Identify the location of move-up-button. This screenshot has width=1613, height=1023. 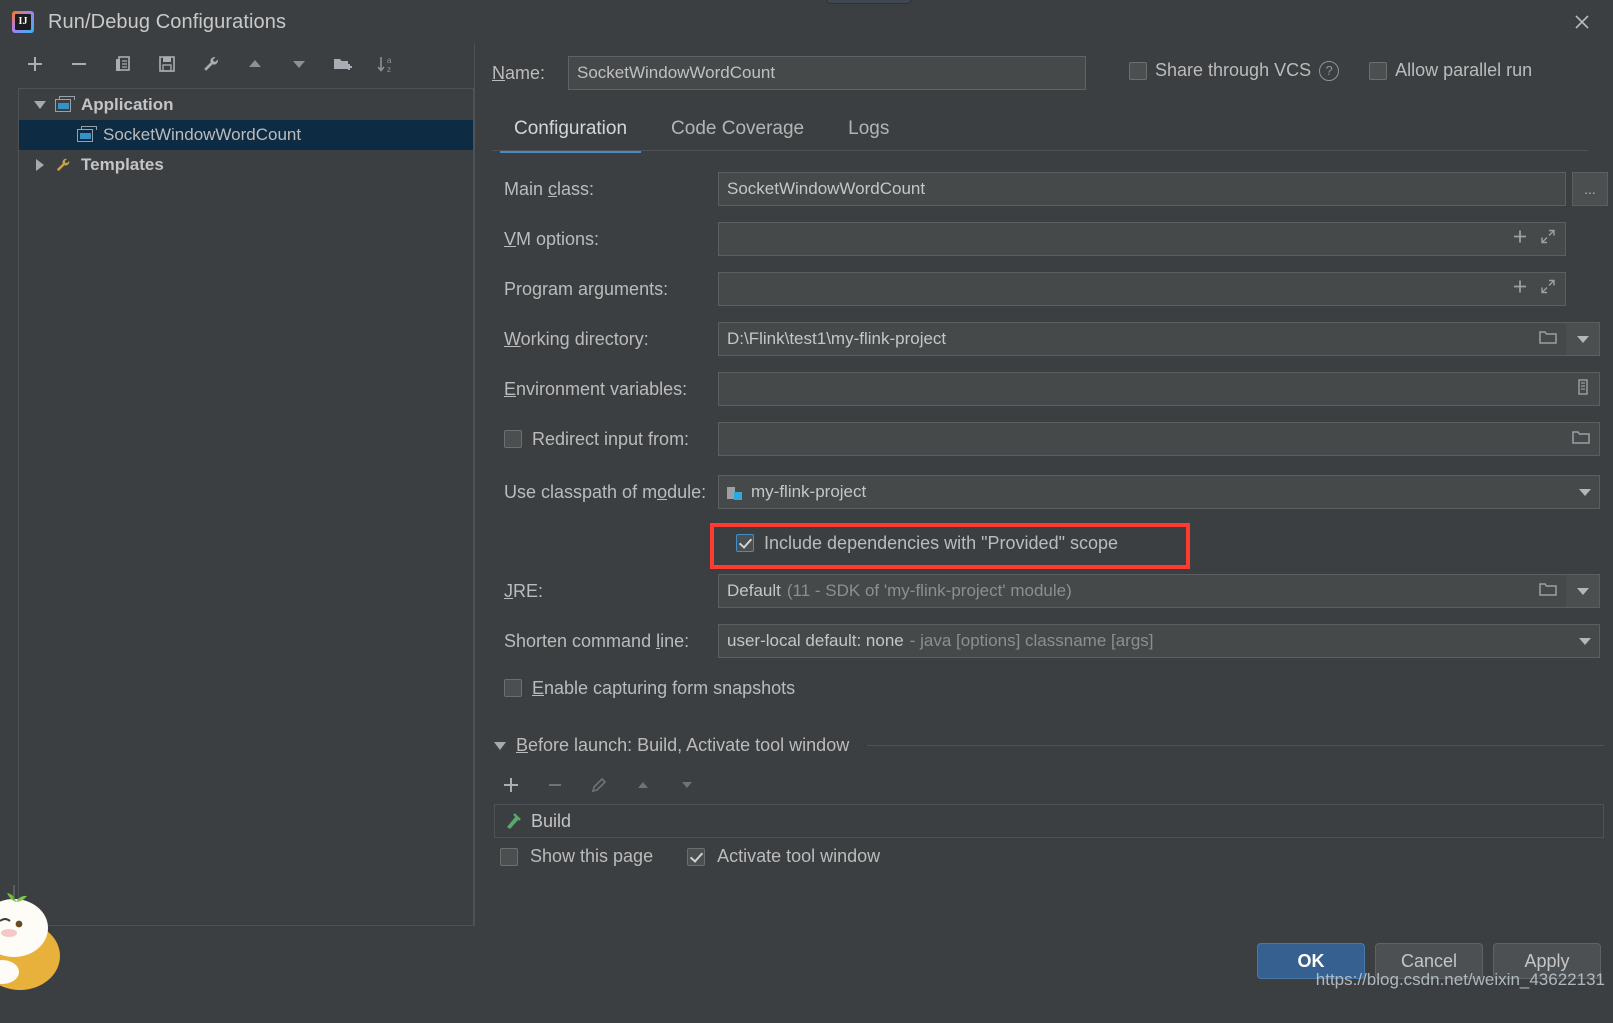
(255, 64).